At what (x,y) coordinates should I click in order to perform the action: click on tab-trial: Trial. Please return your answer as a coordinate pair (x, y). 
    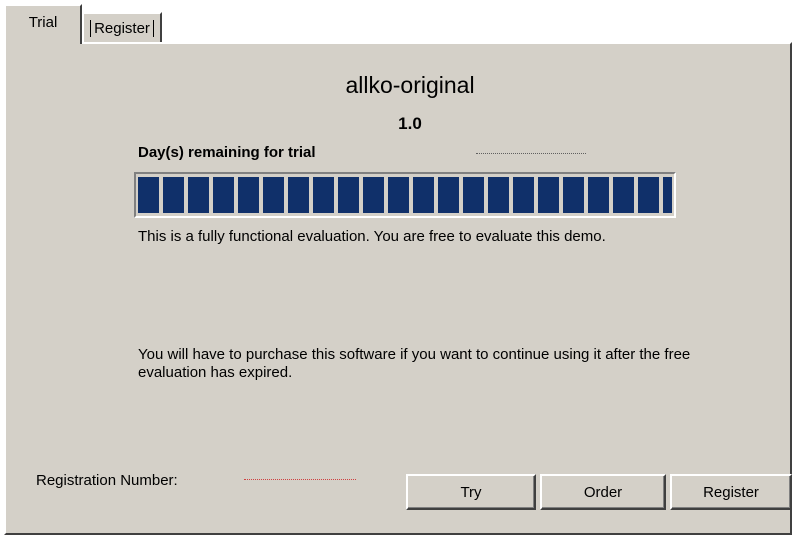
    Looking at the image, I should click on (43, 24).